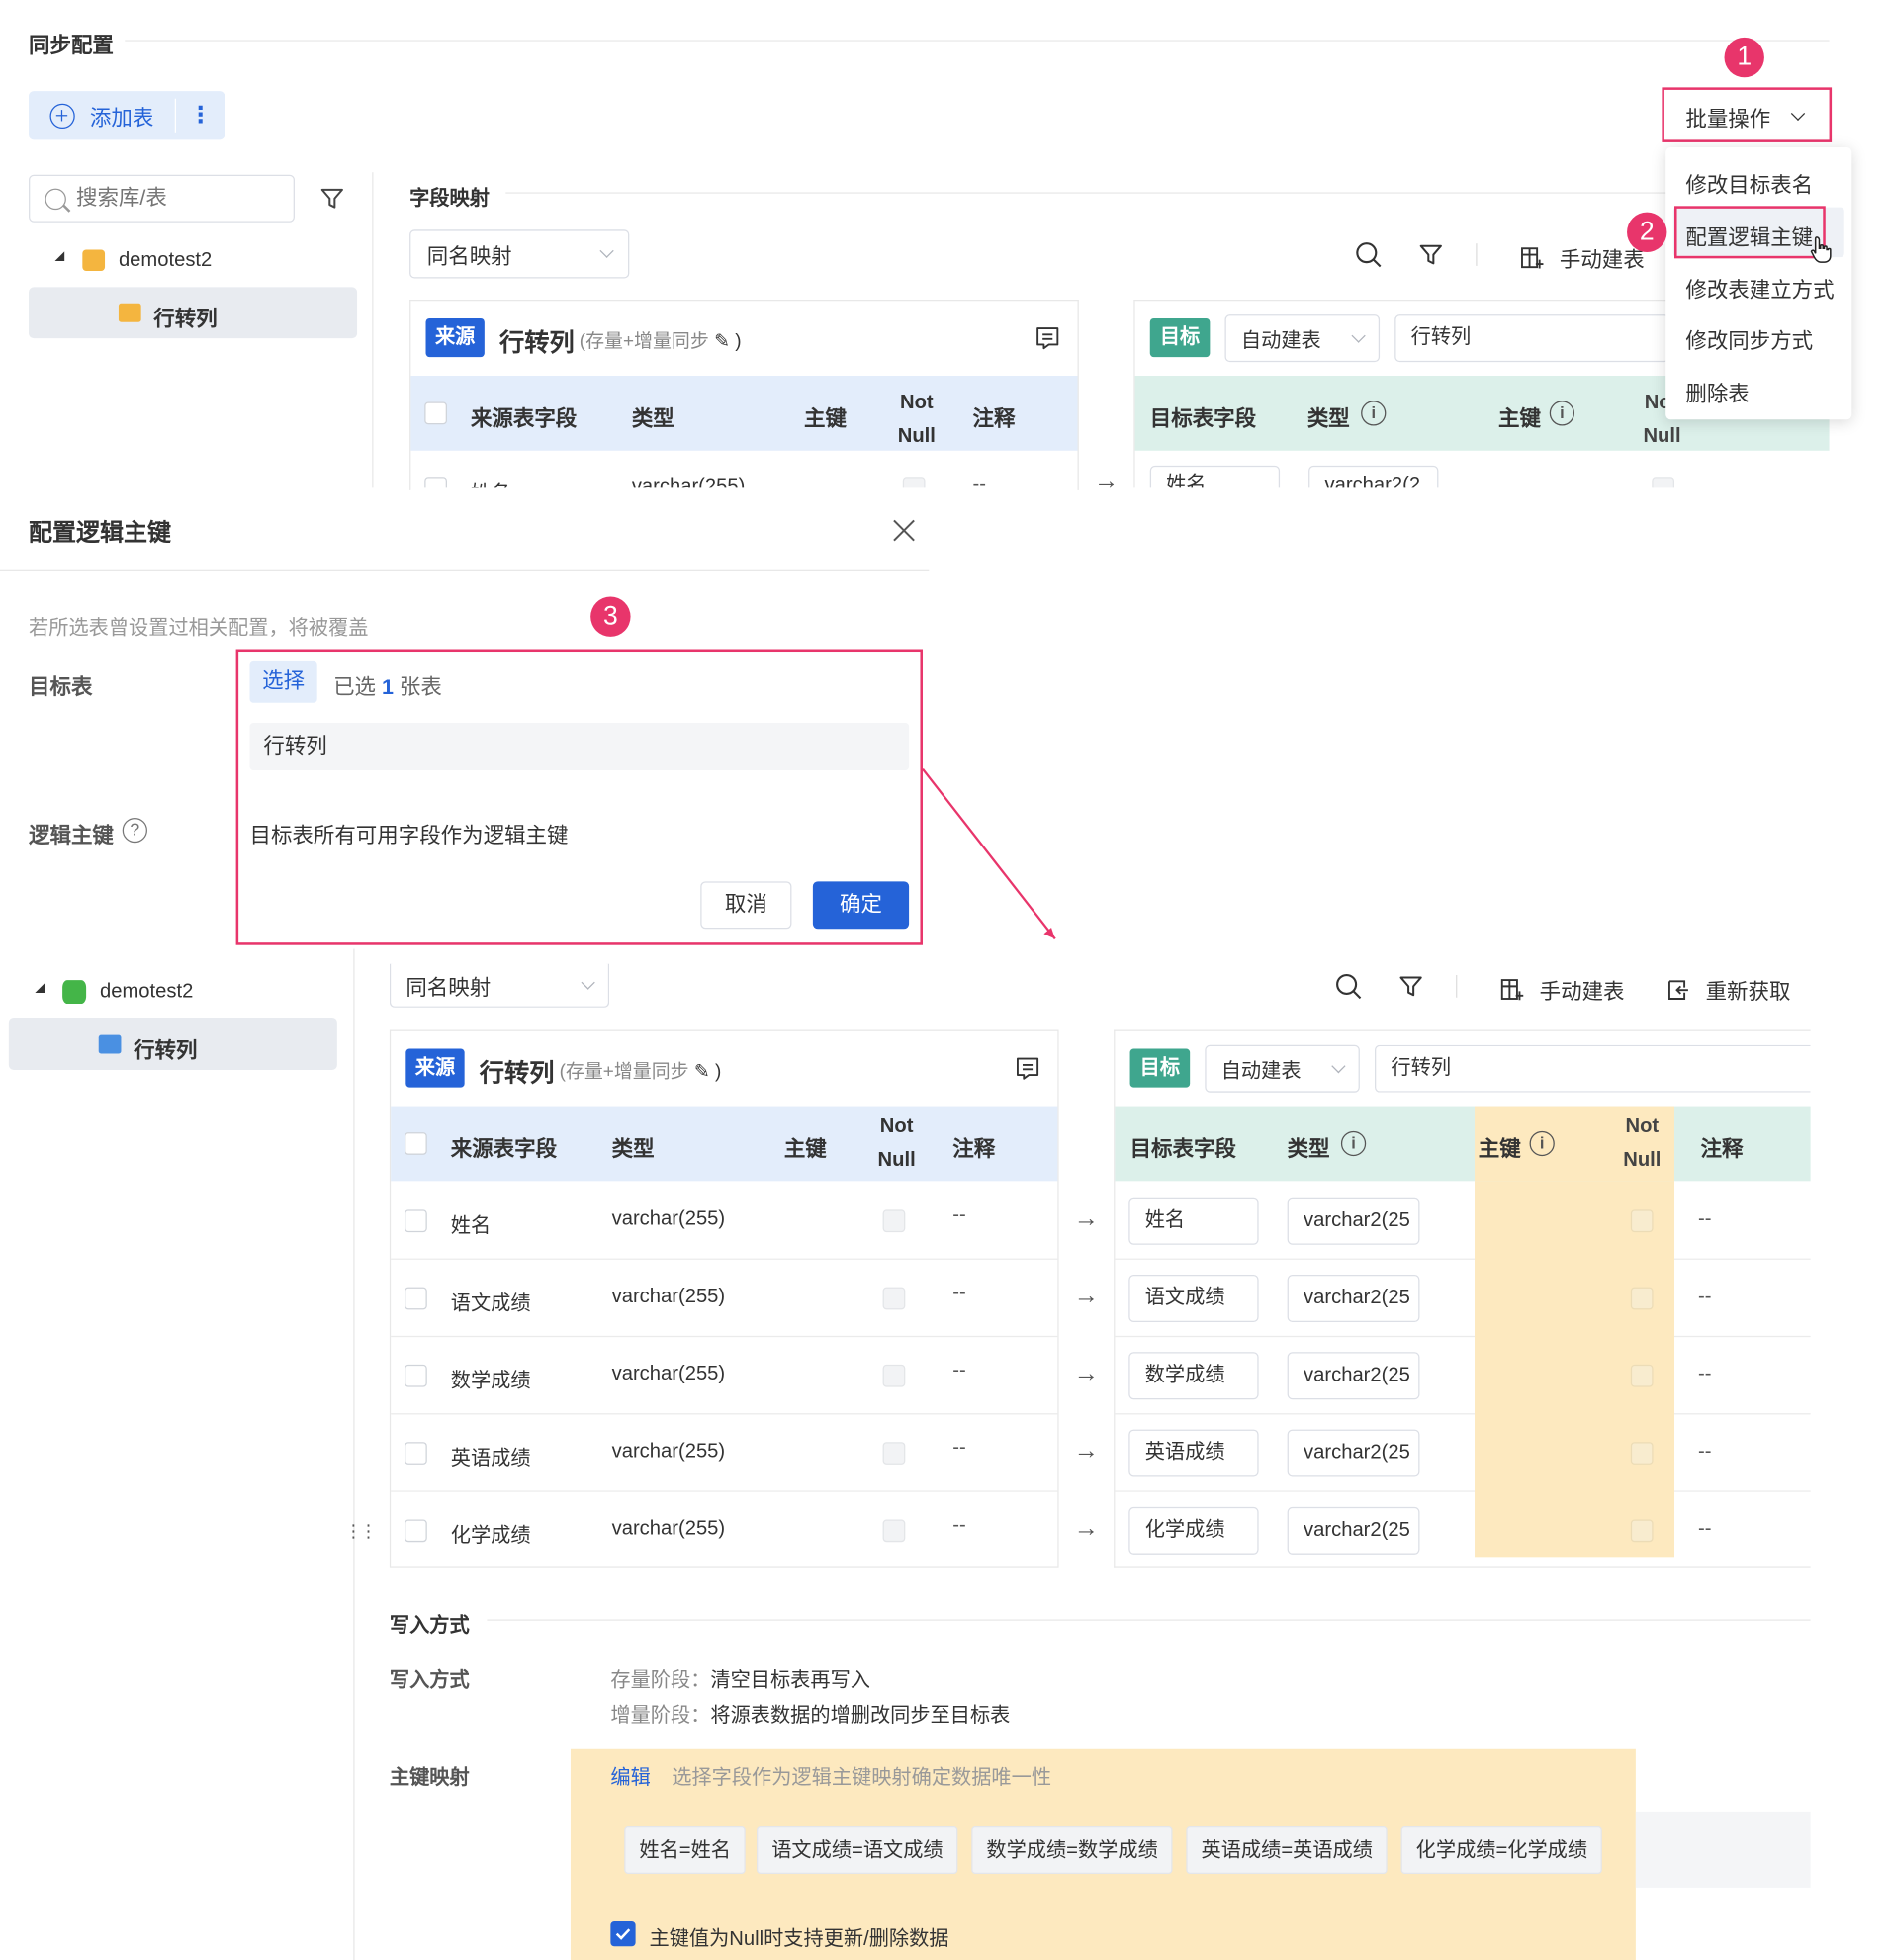 Image resolution: width=1888 pixels, height=1960 pixels. Describe the element at coordinates (170, 199) in the screenshot. I see `search-input` at that location.